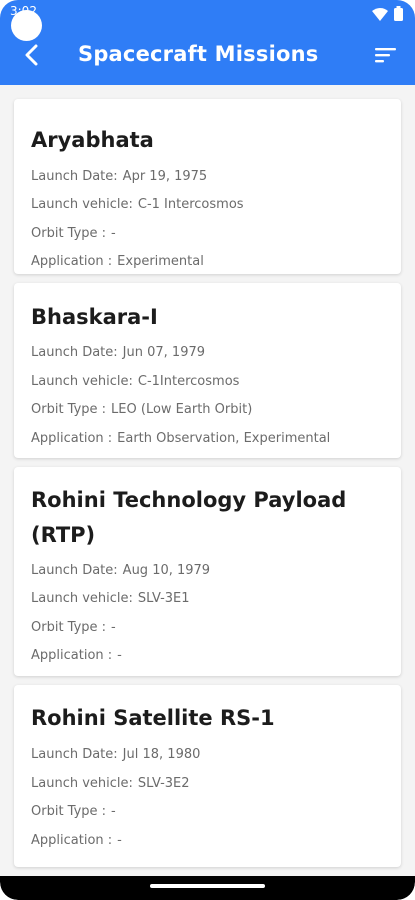 This screenshot has height=900, width=415. Describe the element at coordinates (153, 718) in the screenshot. I see `mission-name: Rohini Satellite RS-1` at that location.